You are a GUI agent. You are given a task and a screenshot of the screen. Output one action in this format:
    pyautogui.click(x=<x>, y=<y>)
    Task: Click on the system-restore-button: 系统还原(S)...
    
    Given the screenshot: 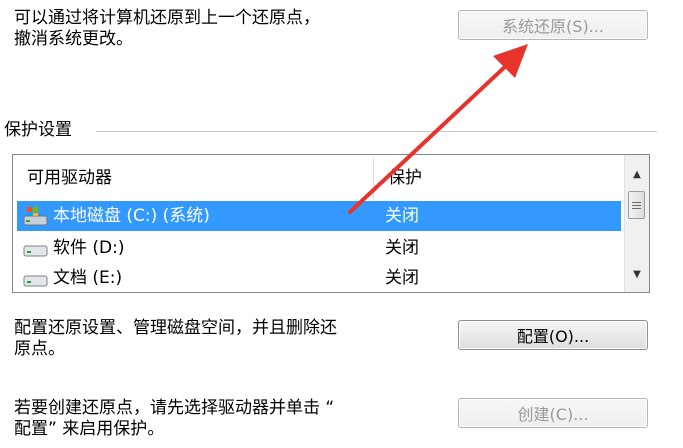 What is the action you would take?
    pyautogui.click(x=553, y=25)
    